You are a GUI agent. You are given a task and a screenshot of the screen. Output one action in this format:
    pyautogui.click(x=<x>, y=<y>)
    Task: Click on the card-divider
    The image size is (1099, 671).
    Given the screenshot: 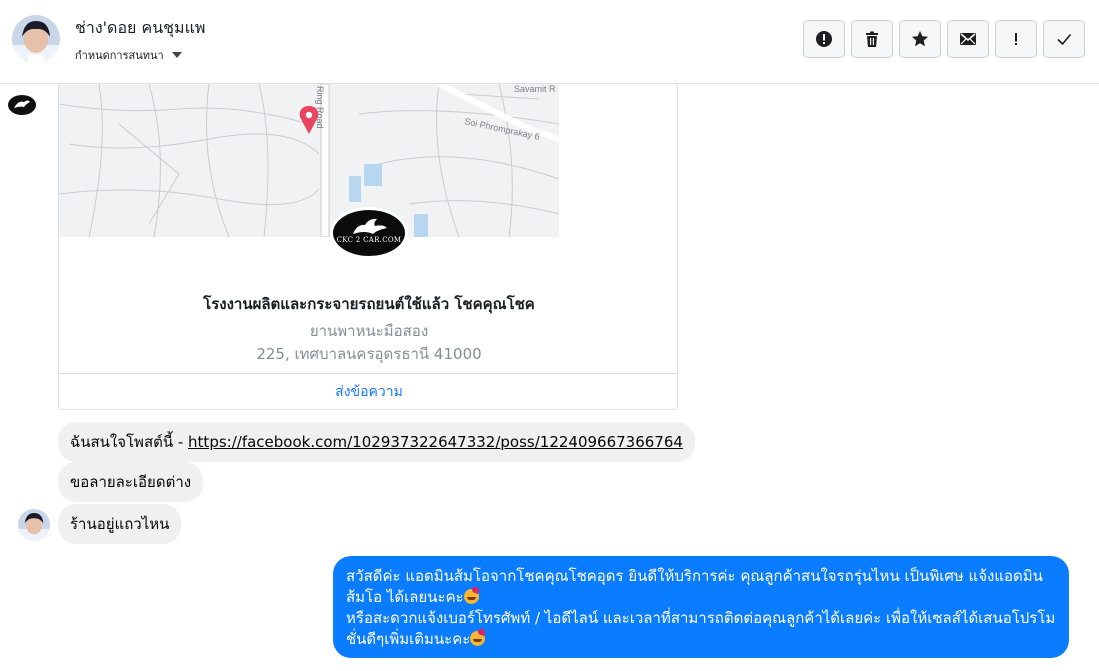 What is the action you would take?
    pyautogui.click(x=368, y=373)
    